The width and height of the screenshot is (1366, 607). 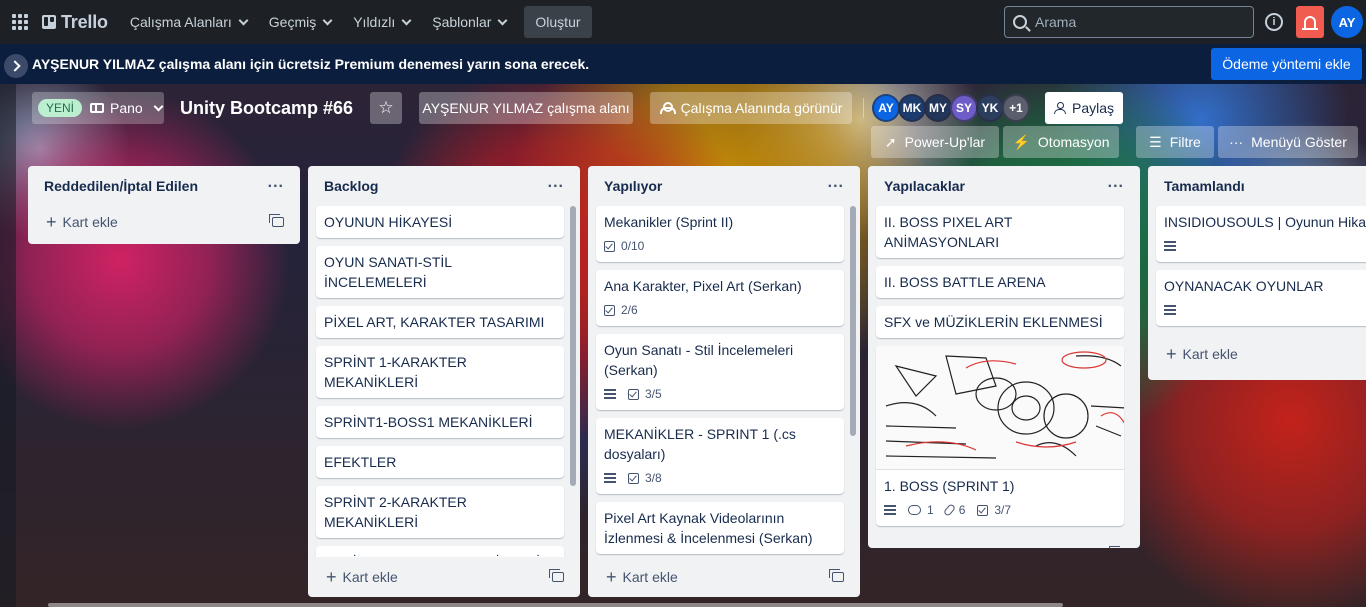 What do you see at coordinates (300, 22) in the screenshot?
I see `menu-recent: Geçmiş` at bounding box center [300, 22].